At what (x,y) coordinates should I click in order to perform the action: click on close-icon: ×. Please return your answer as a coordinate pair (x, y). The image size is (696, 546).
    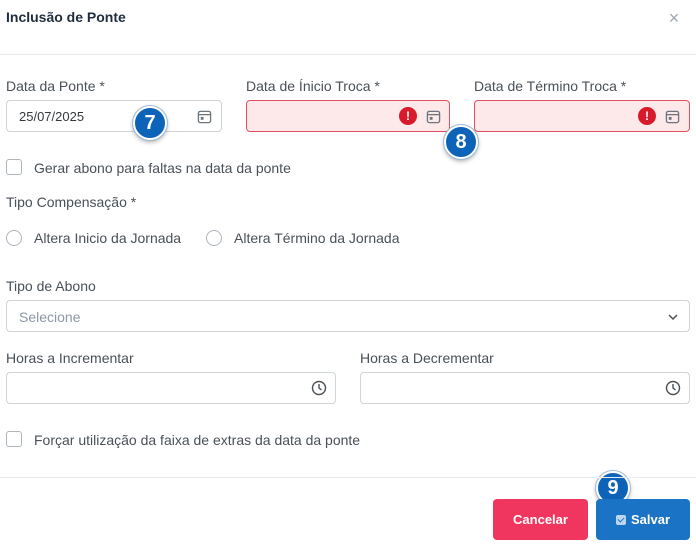
    Looking at the image, I should click on (674, 18).